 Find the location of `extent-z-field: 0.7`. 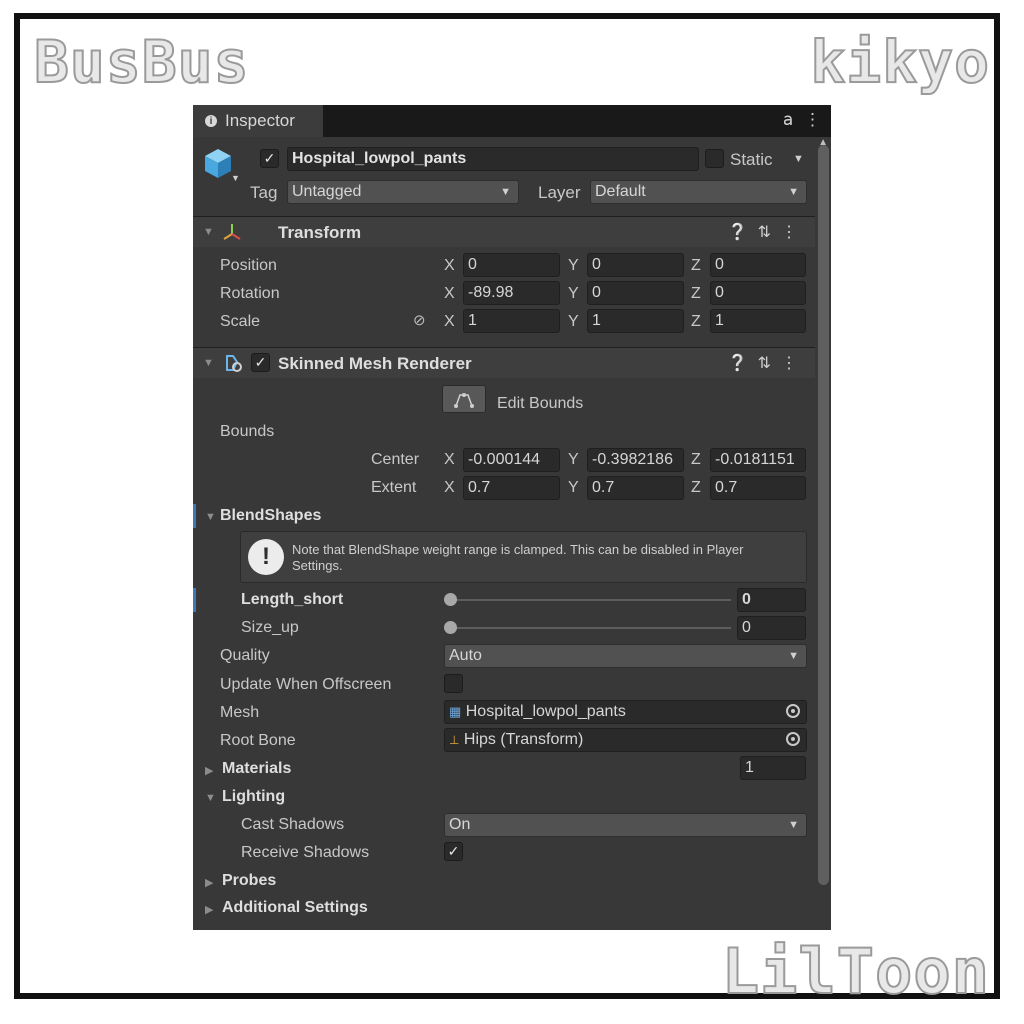

extent-z-field: 0.7 is located at coordinates (758, 488).